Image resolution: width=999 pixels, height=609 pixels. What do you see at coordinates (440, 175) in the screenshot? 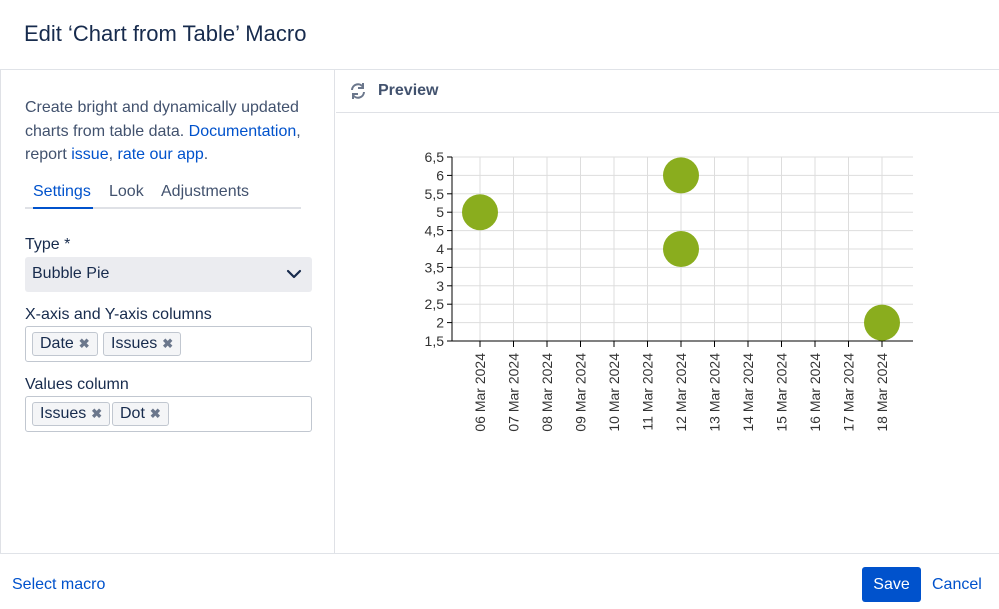
I see `y-tick-label: 6` at bounding box center [440, 175].